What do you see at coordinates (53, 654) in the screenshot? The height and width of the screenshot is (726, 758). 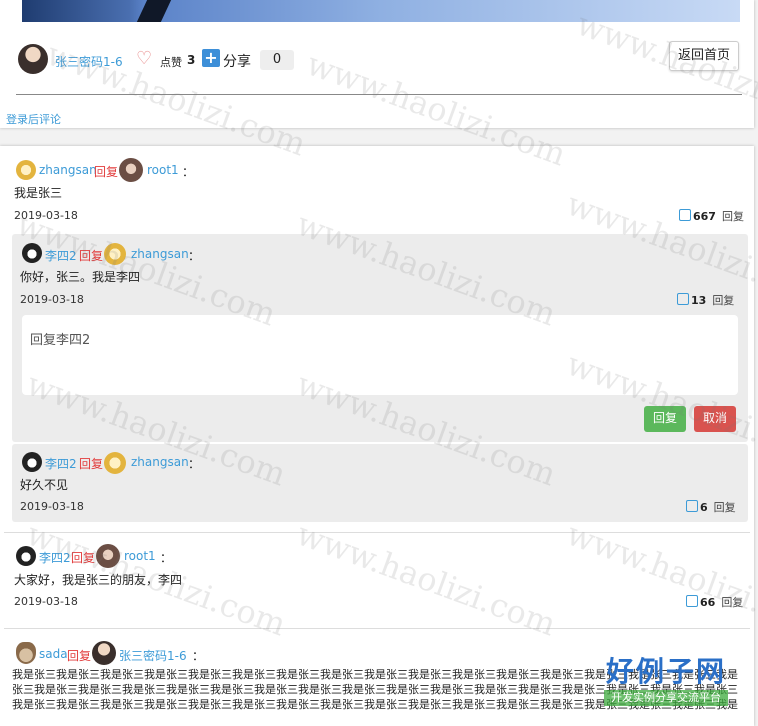 I see `commenter-name: sada` at bounding box center [53, 654].